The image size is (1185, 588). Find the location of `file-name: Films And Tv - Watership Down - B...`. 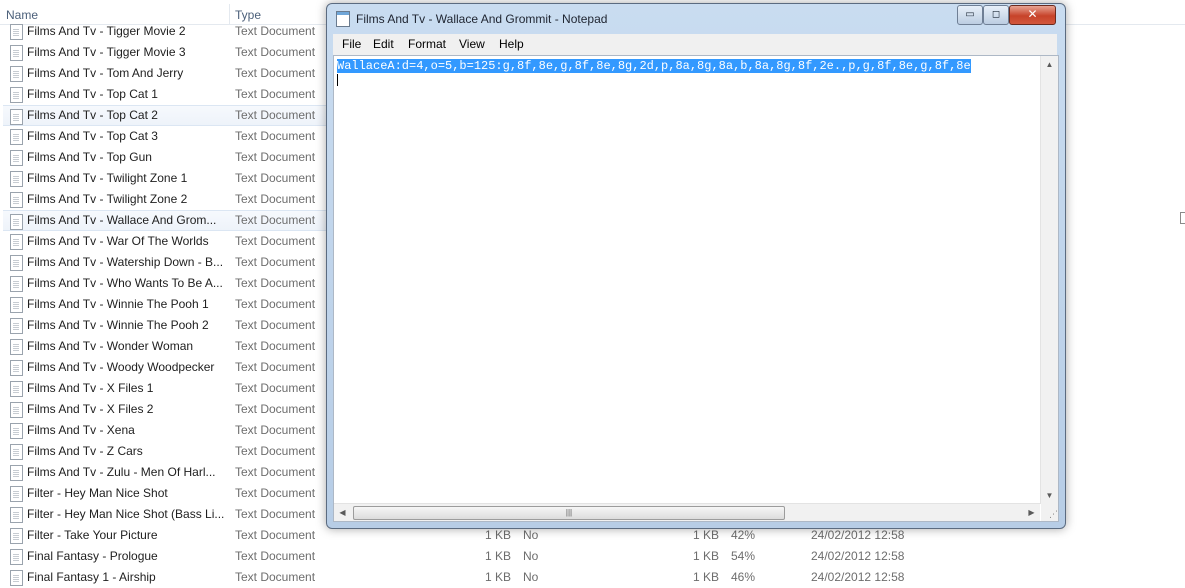

file-name: Films And Tv - Watership Down - B... is located at coordinates (125, 262).